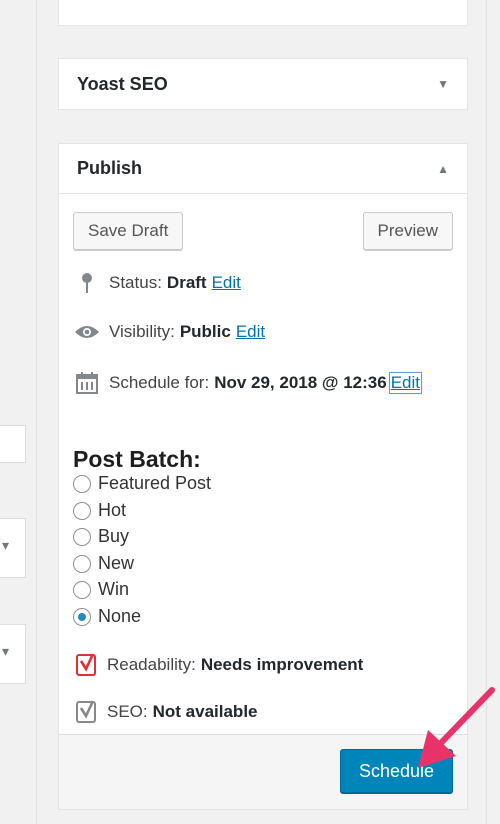  Describe the element at coordinates (122, 83) in the screenshot. I see `yoast-seo-title: Yoast SEO` at that location.